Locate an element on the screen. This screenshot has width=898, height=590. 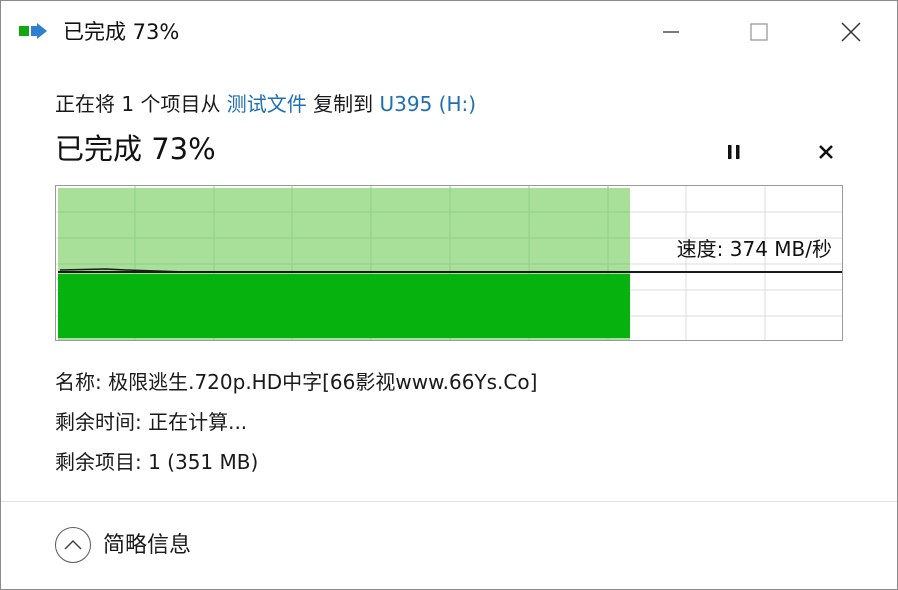
collapse-details-button is located at coordinates (73, 545).